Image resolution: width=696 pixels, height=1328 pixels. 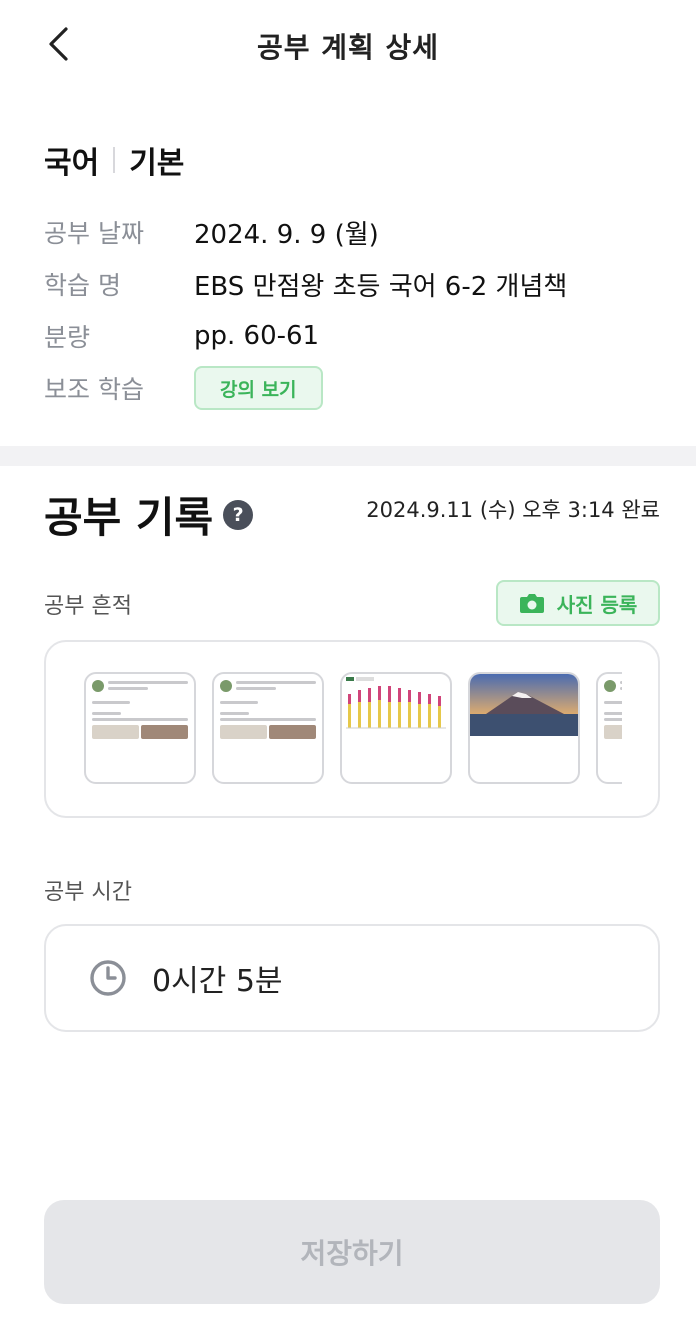 What do you see at coordinates (352, 1252) in the screenshot?
I see `save-button: 저장하기` at bounding box center [352, 1252].